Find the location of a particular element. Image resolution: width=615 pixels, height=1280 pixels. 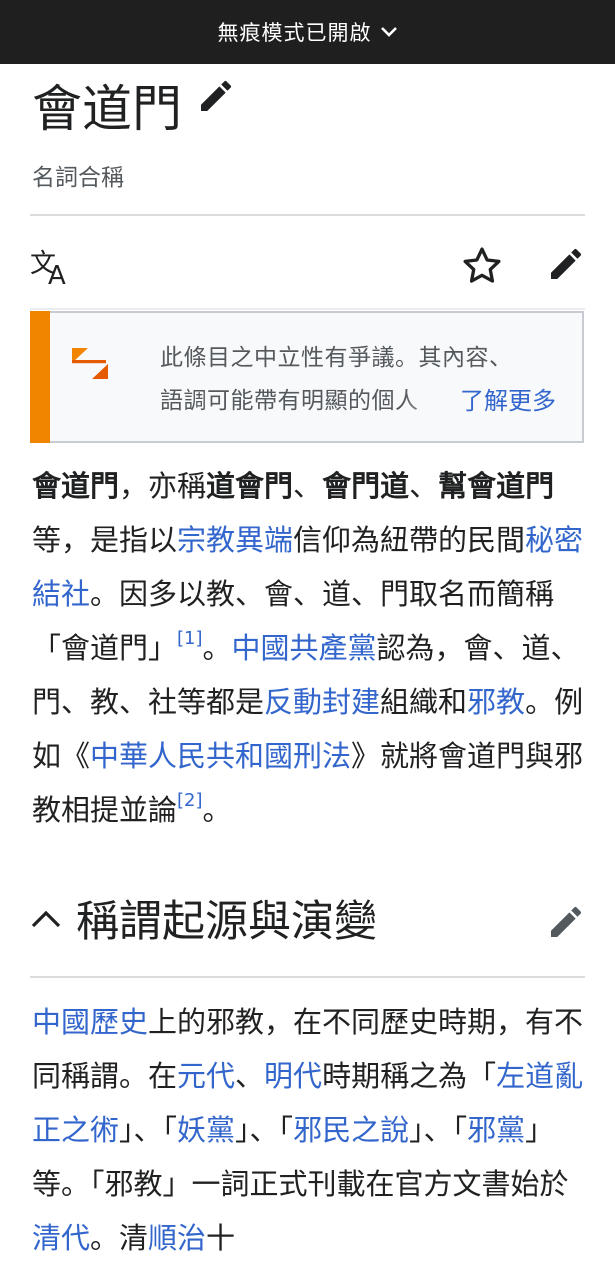

bold-term: 道會門 is located at coordinates (250, 486).